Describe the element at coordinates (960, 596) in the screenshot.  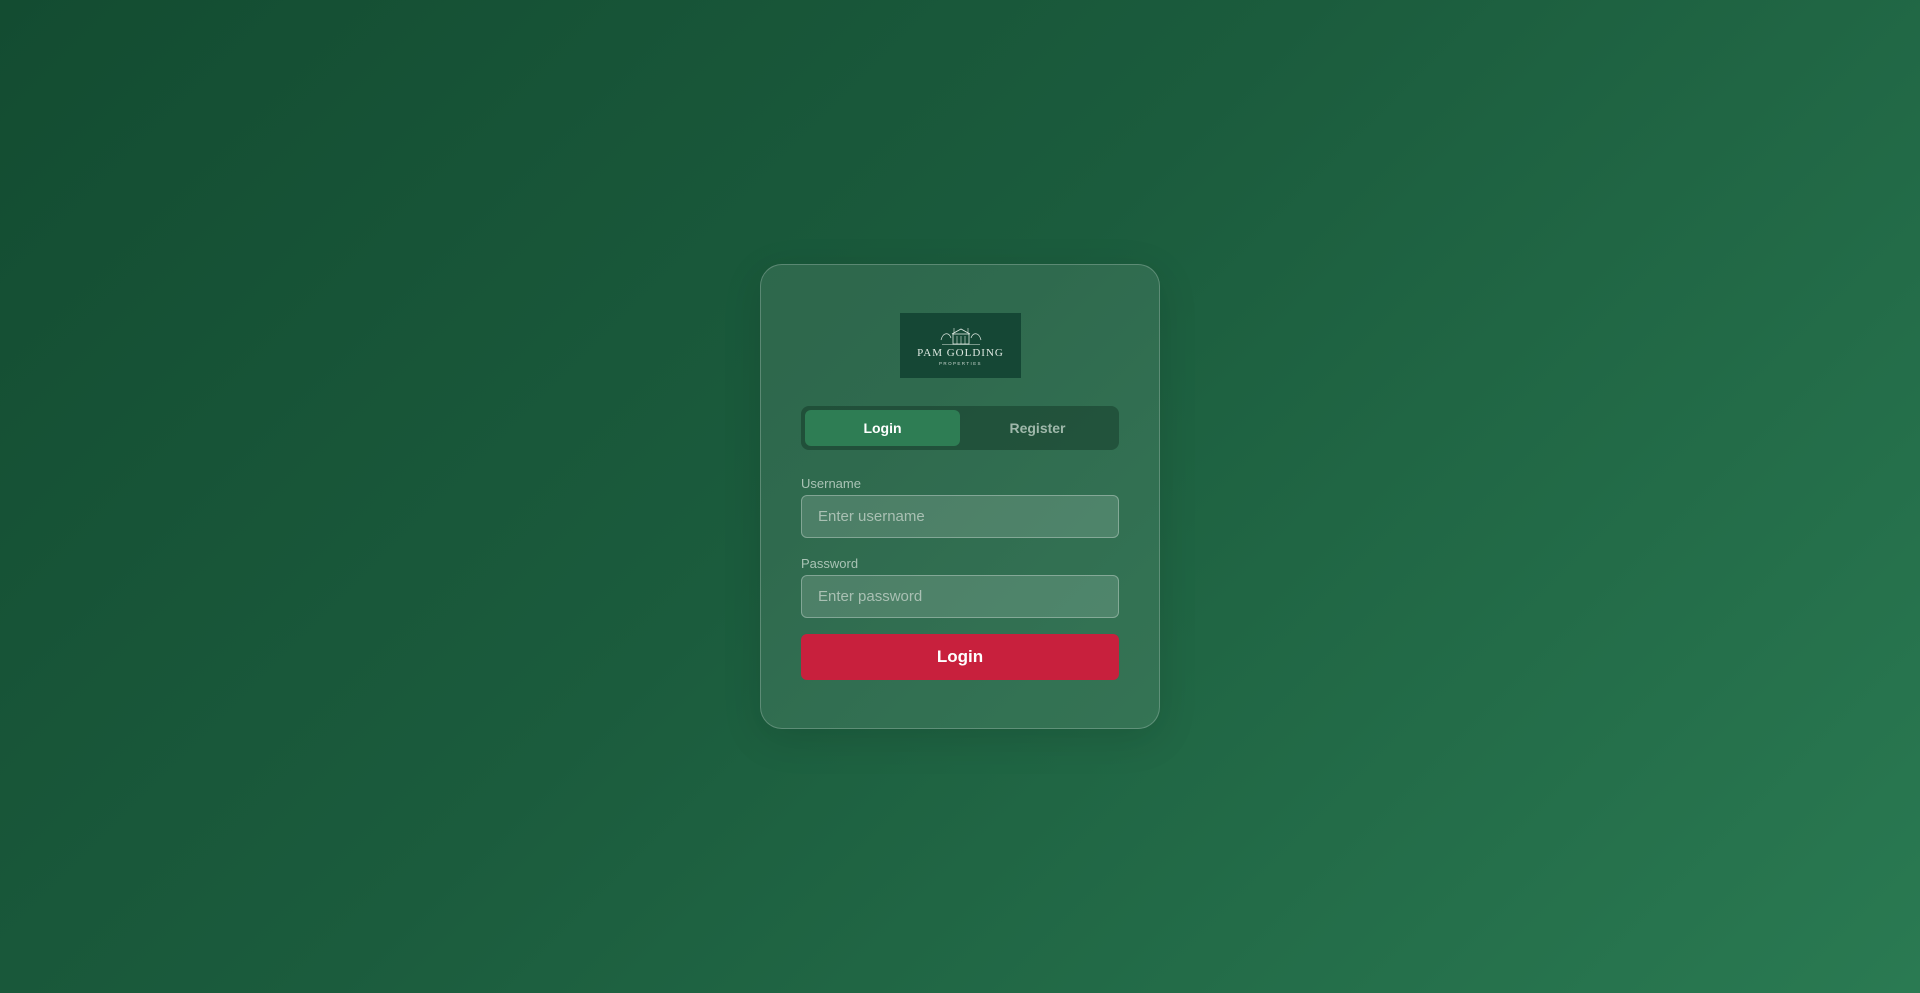
I see `password-input` at that location.